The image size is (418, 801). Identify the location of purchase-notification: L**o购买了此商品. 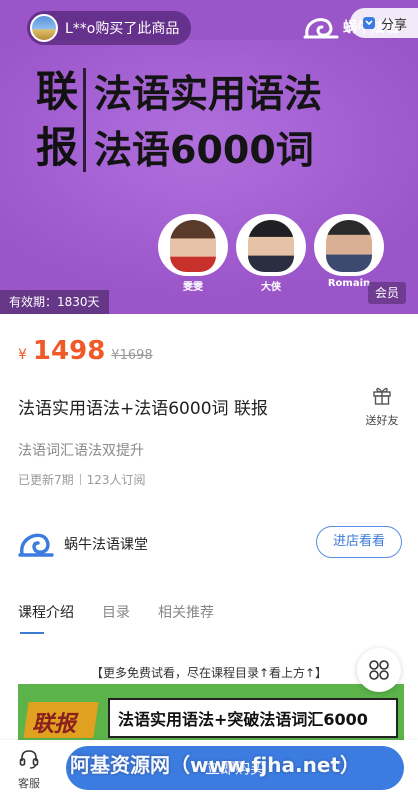
(109, 28).